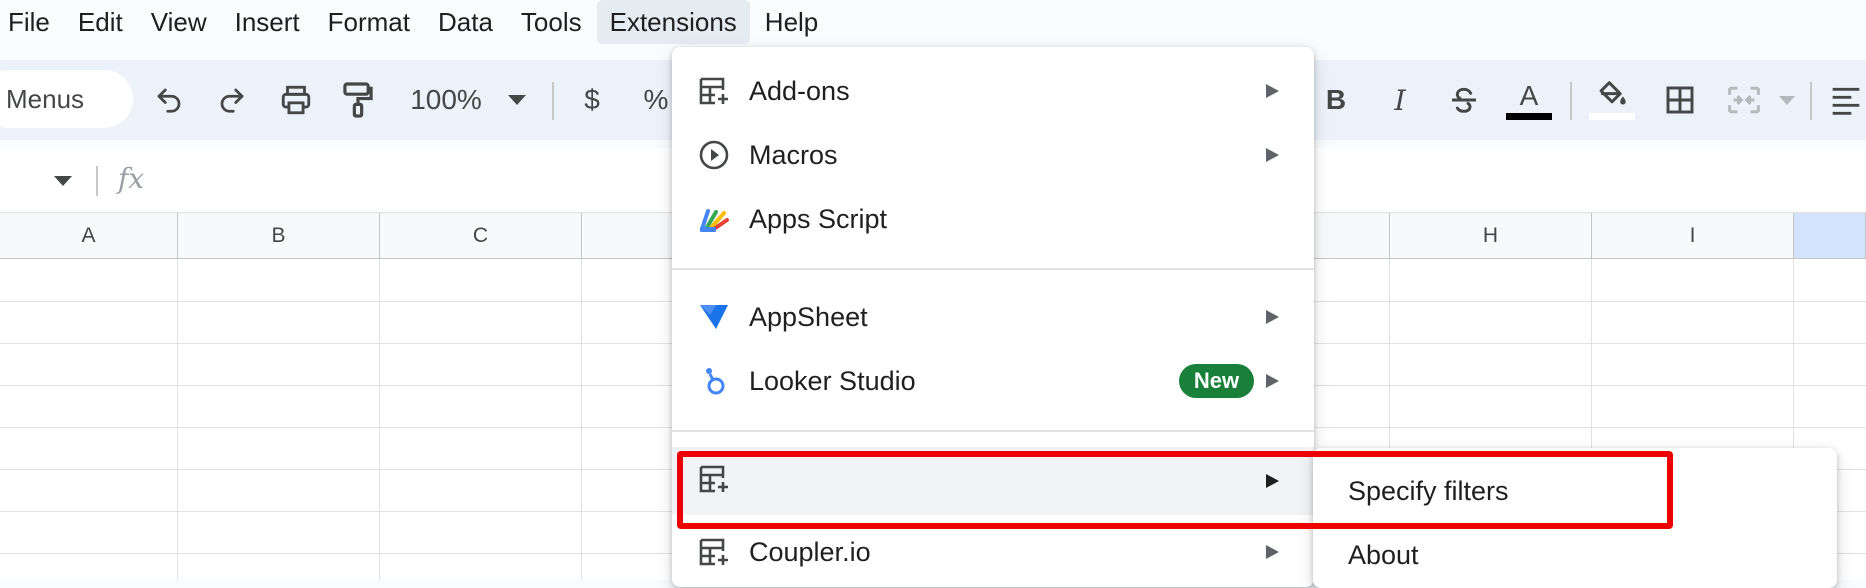 Image resolution: width=1866 pixels, height=588 pixels. Describe the element at coordinates (993, 381) in the screenshot. I see `menu-item-looker-studio: Looker Studio New` at that location.